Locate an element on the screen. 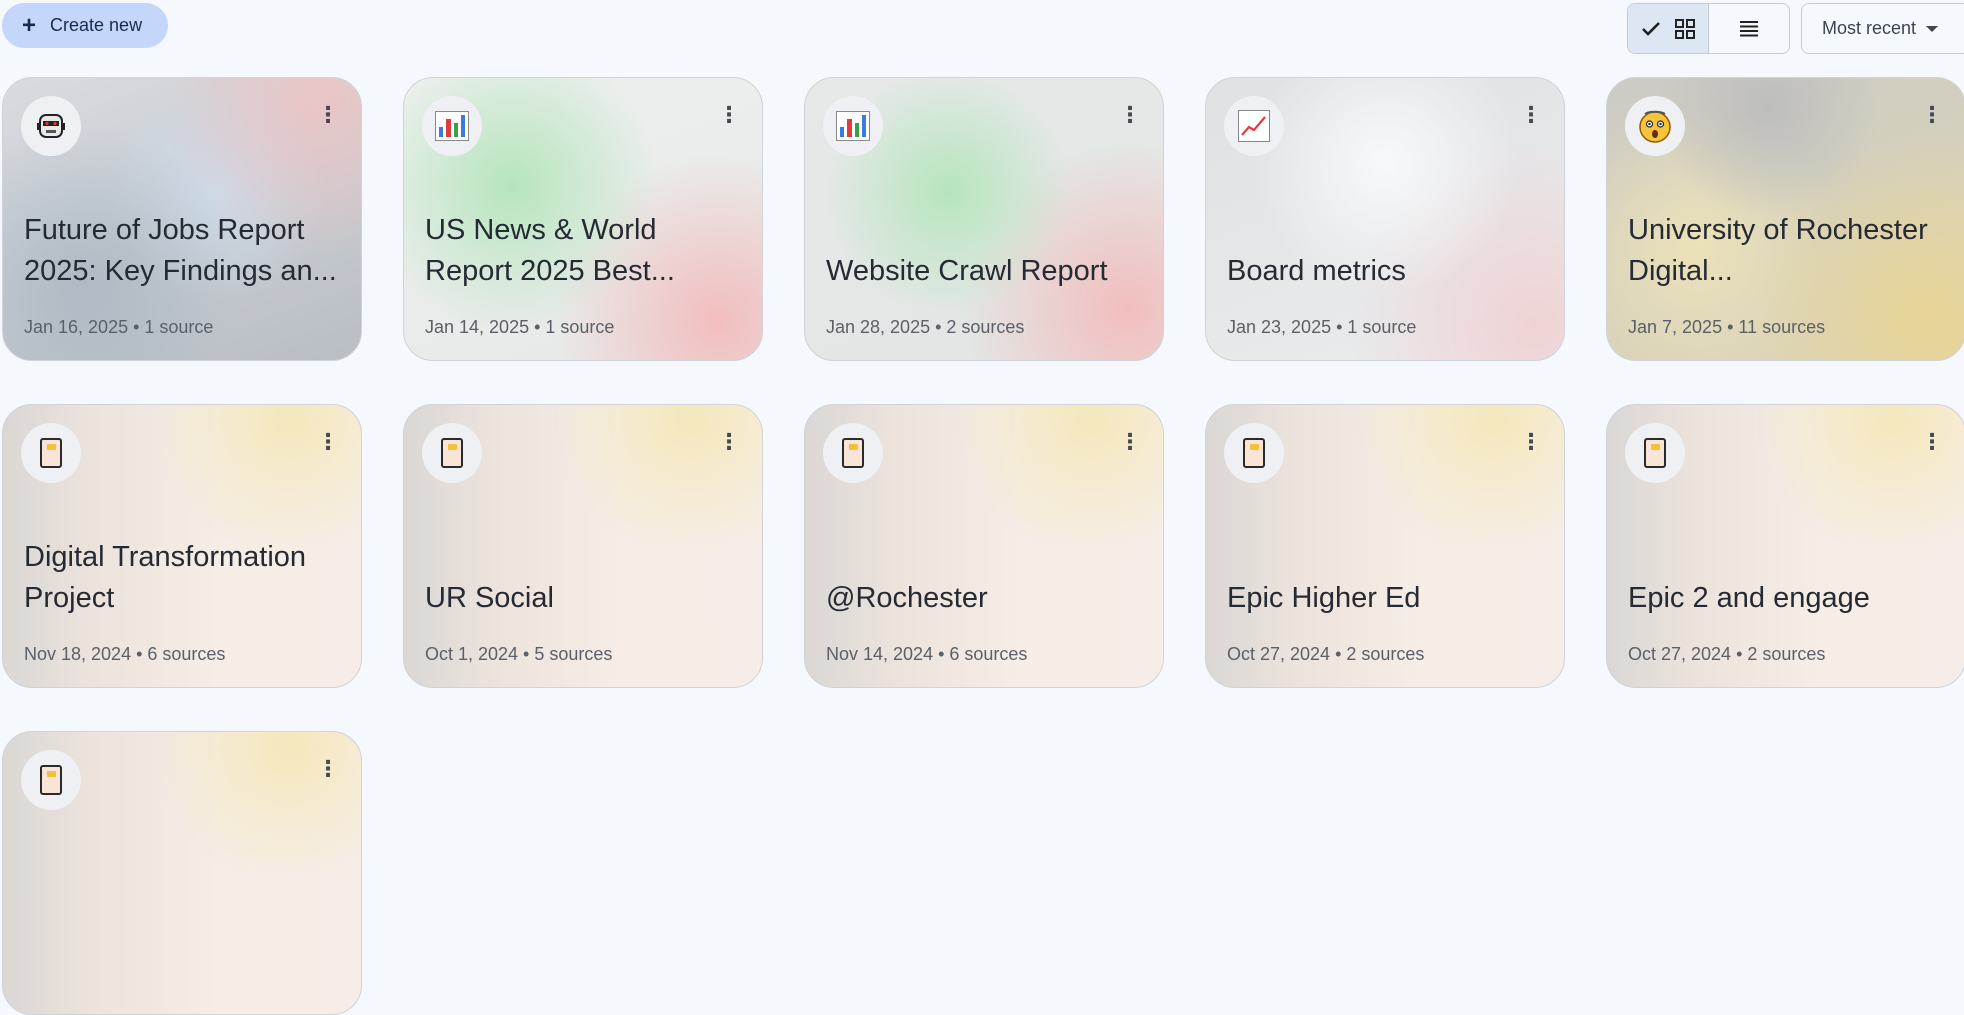 The image size is (1964, 1015). notebook-title: Epic 2 and engage is located at coordinates (1749, 598).